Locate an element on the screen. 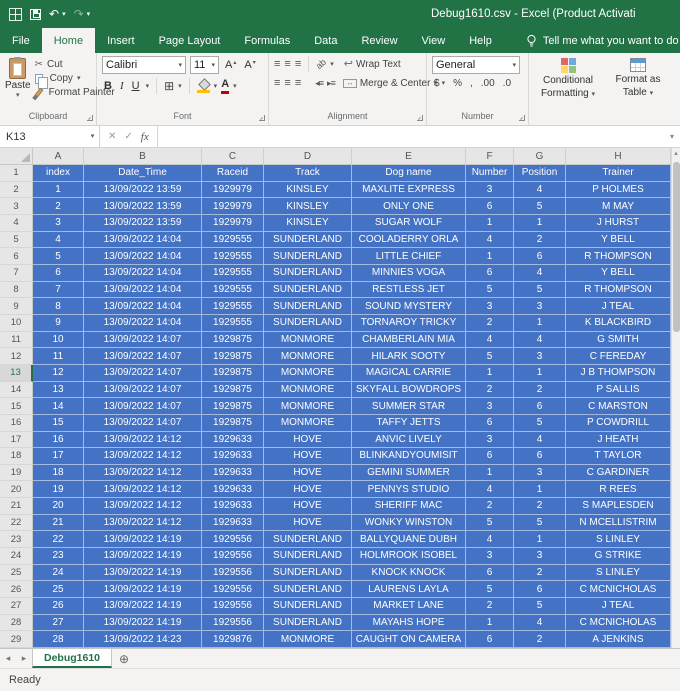  cell-A15: 14 is located at coordinates (58, 406).